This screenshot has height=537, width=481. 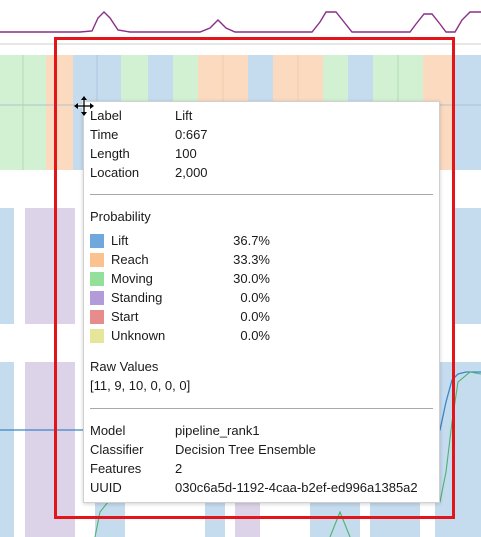 I want to click on probability-row: Moving 30.0%, so click(x=180, y=278).